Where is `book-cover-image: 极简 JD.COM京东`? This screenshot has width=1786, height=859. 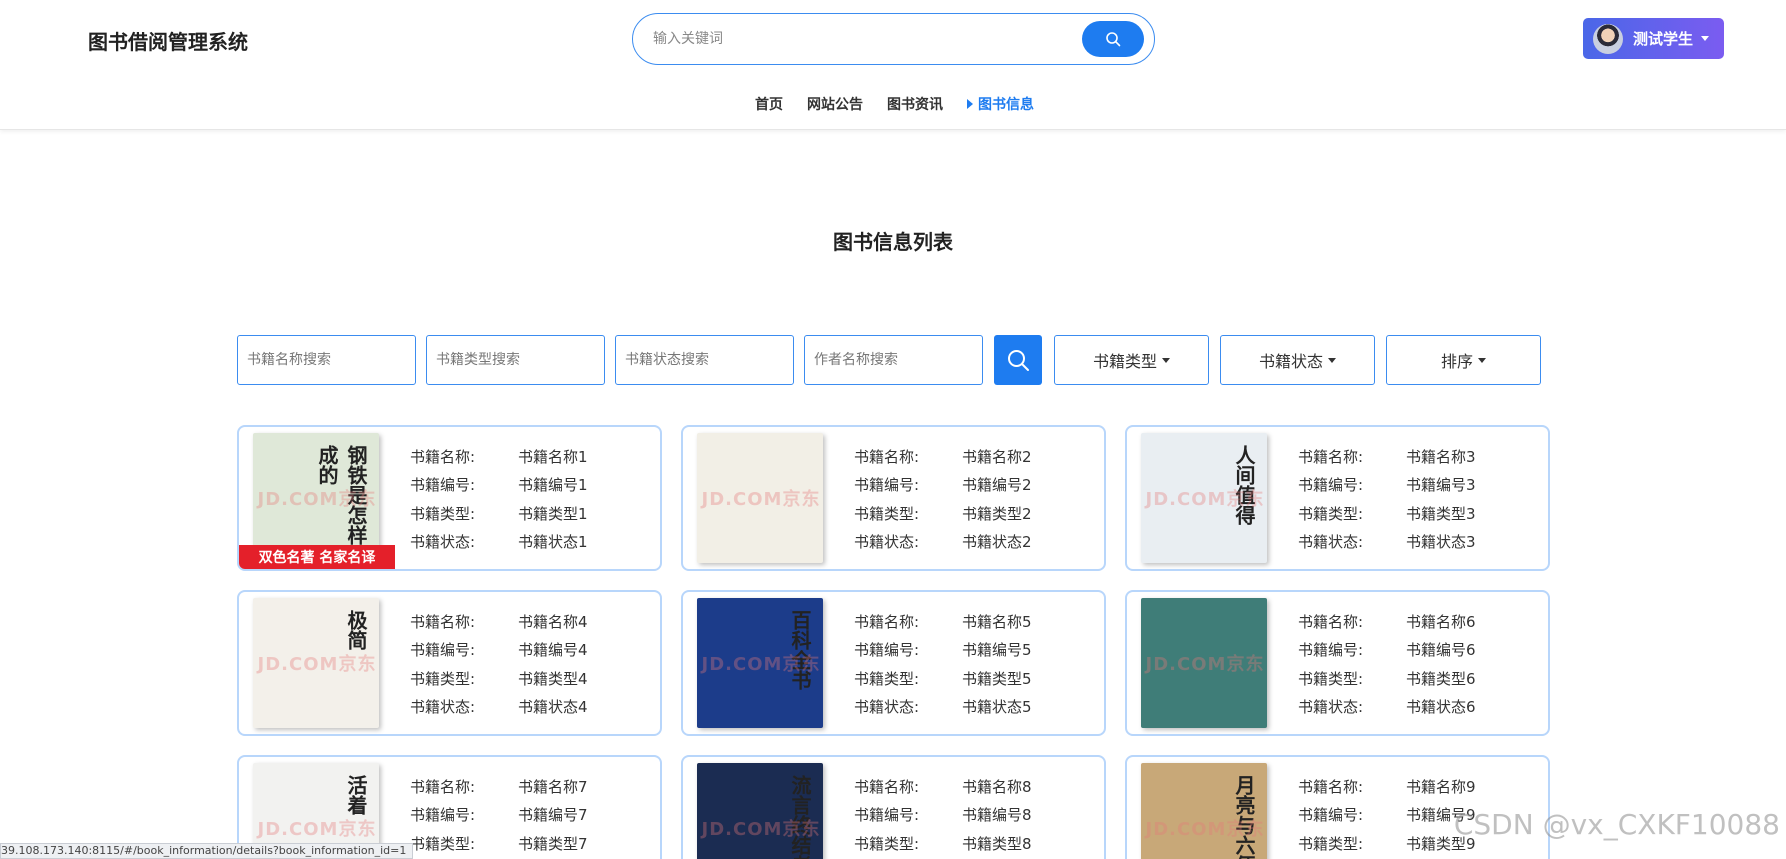 book-cover-image: 极简 JD.COM京东 is located at coordinates (317, 663).